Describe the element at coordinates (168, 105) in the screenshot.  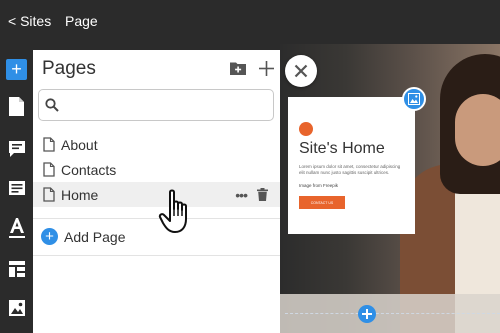
I see `search-input` at that location.